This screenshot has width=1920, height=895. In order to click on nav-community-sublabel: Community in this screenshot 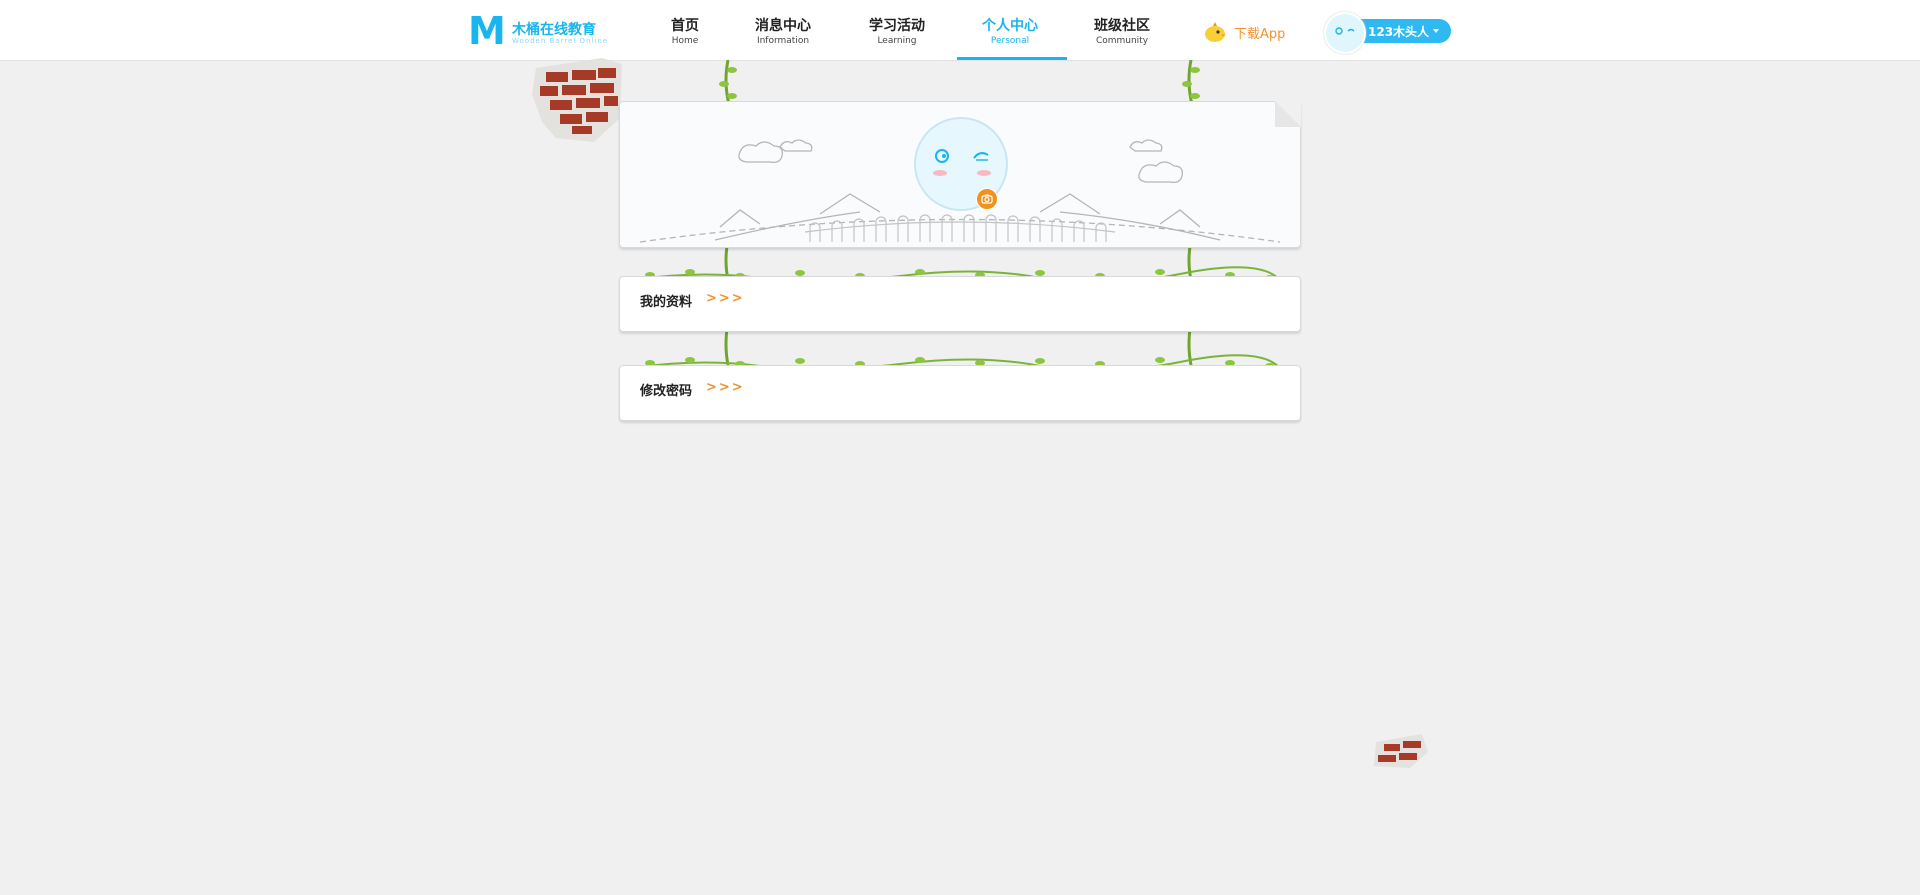, I will do `click(1122, 41)`.